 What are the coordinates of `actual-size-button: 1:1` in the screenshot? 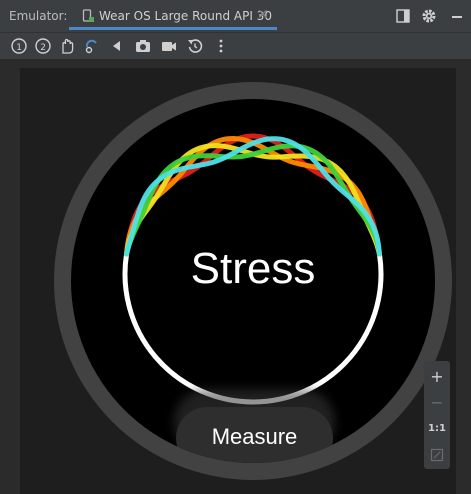 It's located at (437, 428).